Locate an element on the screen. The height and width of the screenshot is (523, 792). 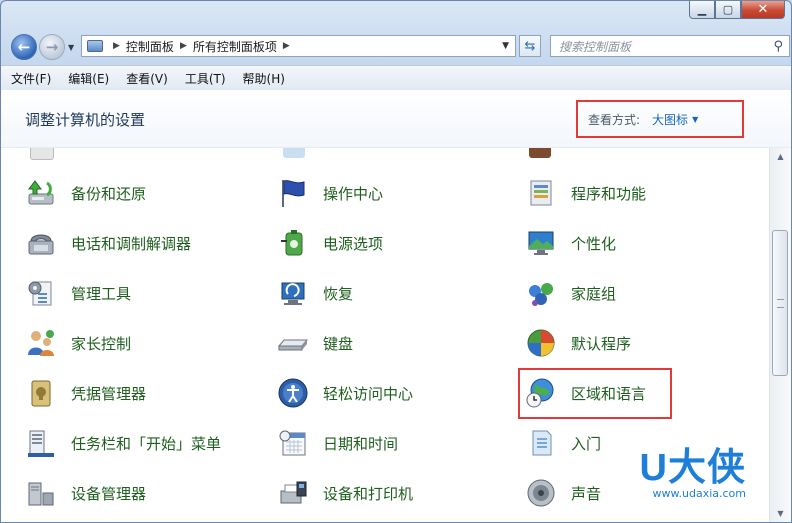
default-programs-icon is located at coordinates (541, 343).